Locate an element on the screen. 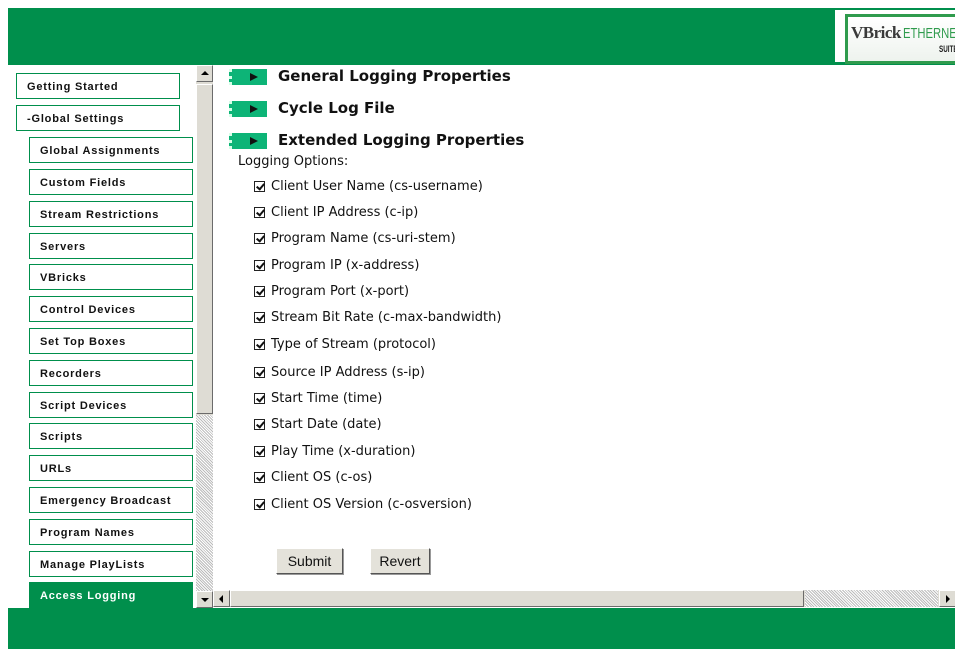 The width and height of the screenshot is (955, 649). logo-suite: SUITE is located at coordinates (947, 49).